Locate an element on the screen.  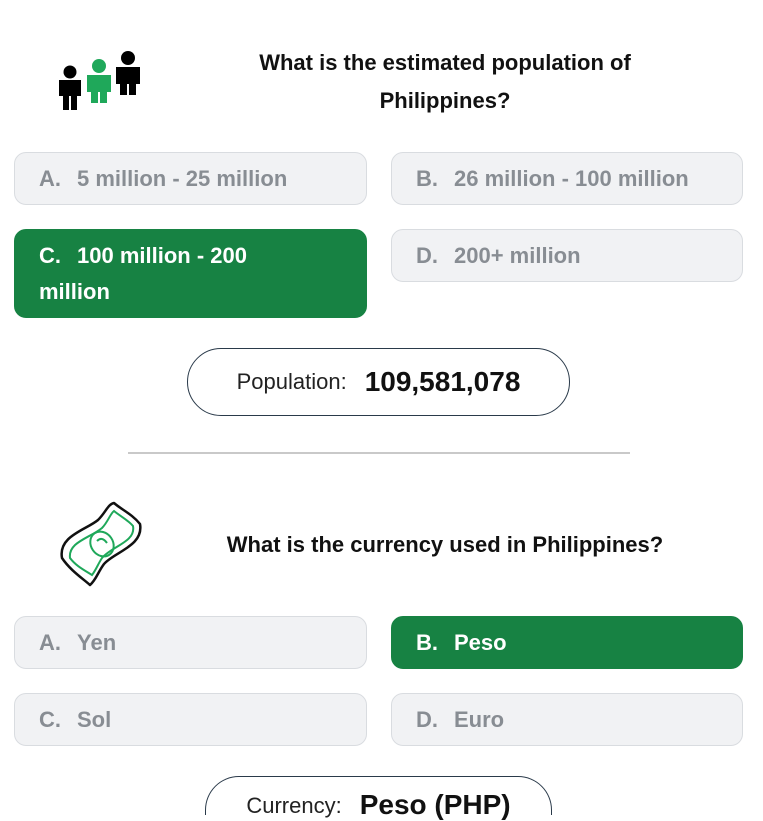
option-text: 200+ million is located at coordinates (517, 255).